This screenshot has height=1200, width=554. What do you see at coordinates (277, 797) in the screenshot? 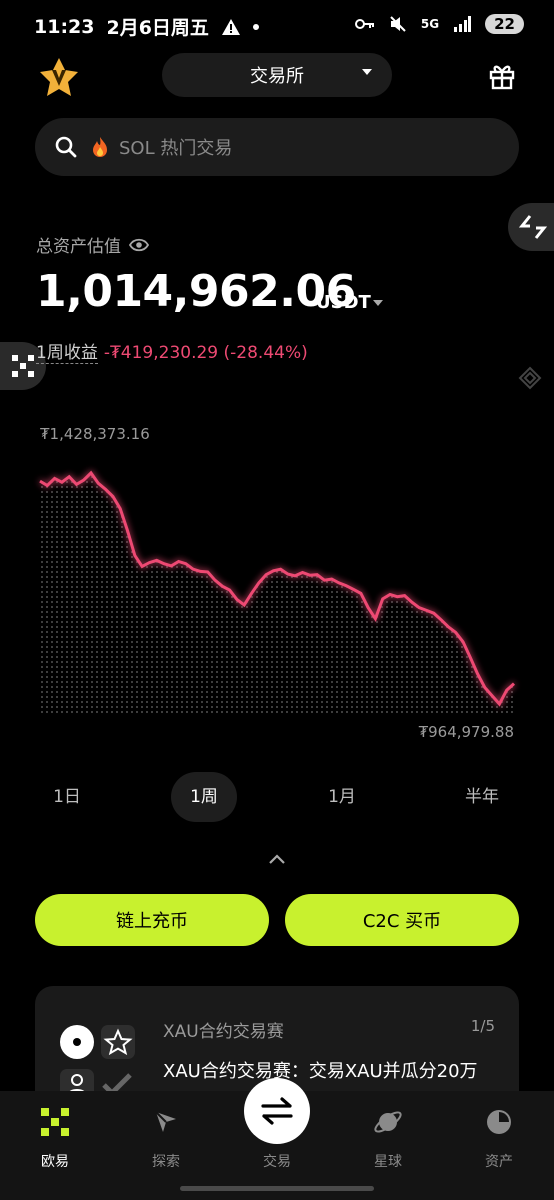
I see `period-selector: 1日 1周 1月 半年` at bounding box center [277, 797].